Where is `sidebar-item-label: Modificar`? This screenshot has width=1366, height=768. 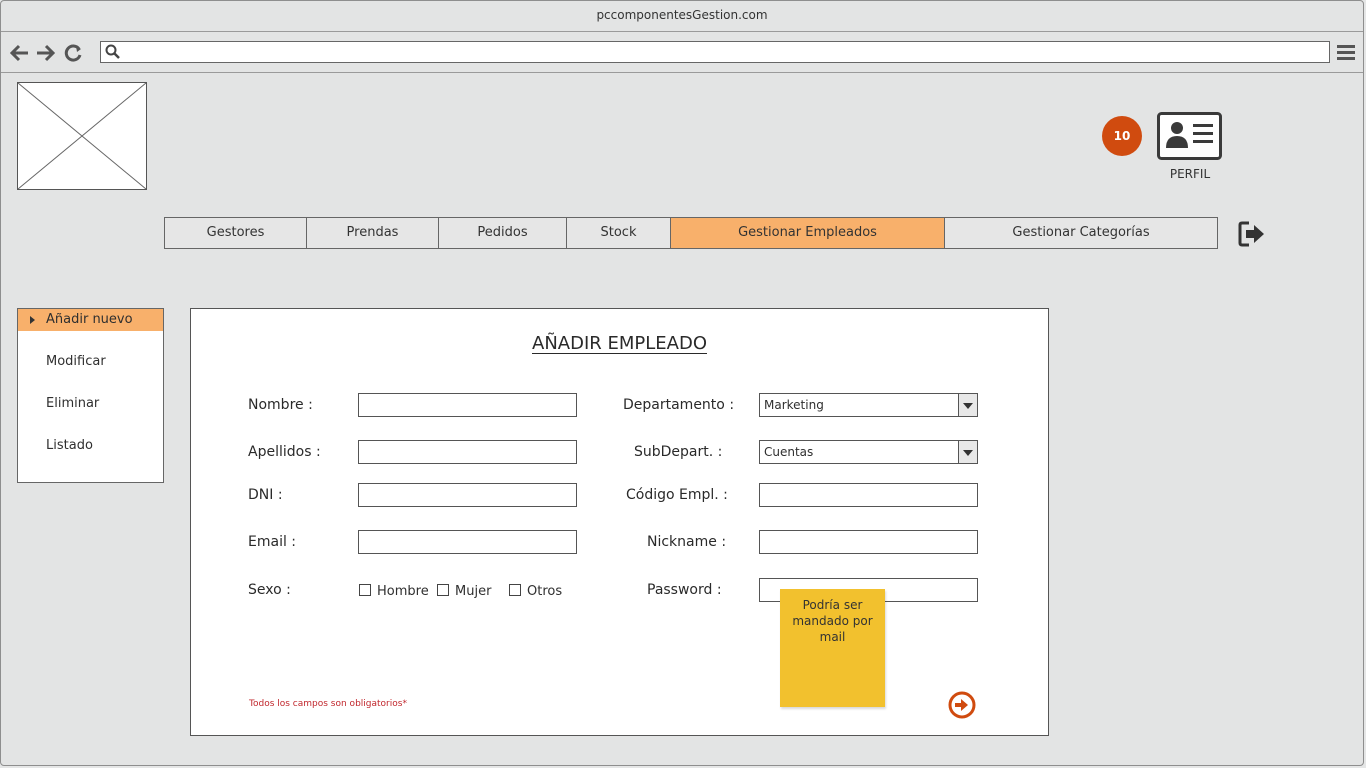
sidebar-item-label: Modificar is located at coordinates (76, 361).